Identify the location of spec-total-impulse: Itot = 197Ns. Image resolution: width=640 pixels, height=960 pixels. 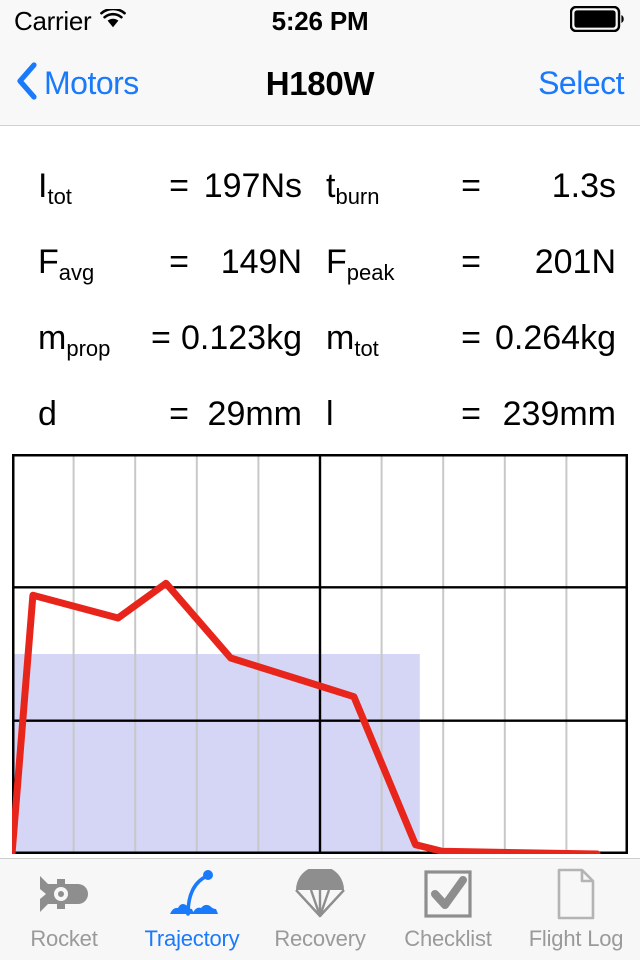
(160, 187).